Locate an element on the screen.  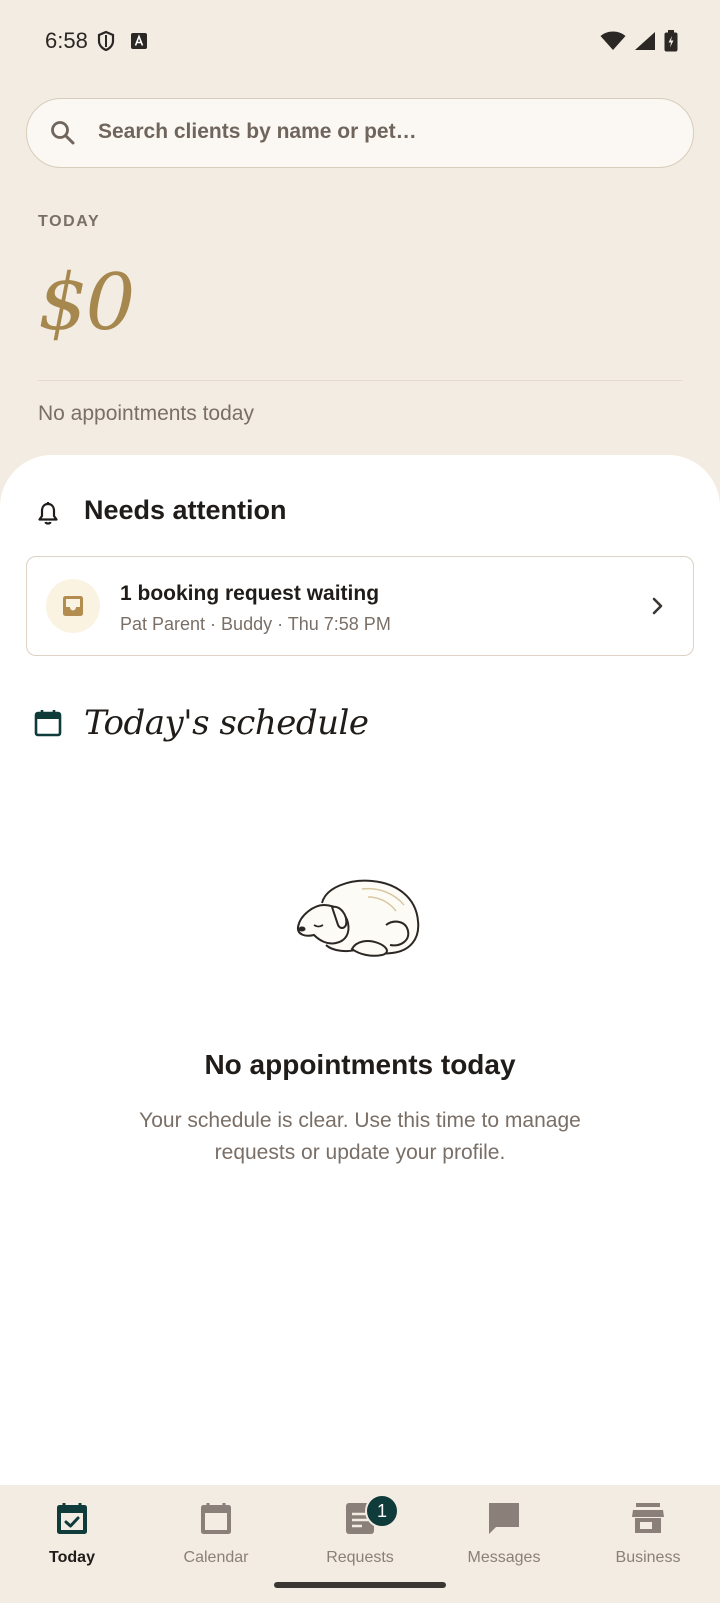
status-bar: 6:58 is located at coordinates (360, 43).